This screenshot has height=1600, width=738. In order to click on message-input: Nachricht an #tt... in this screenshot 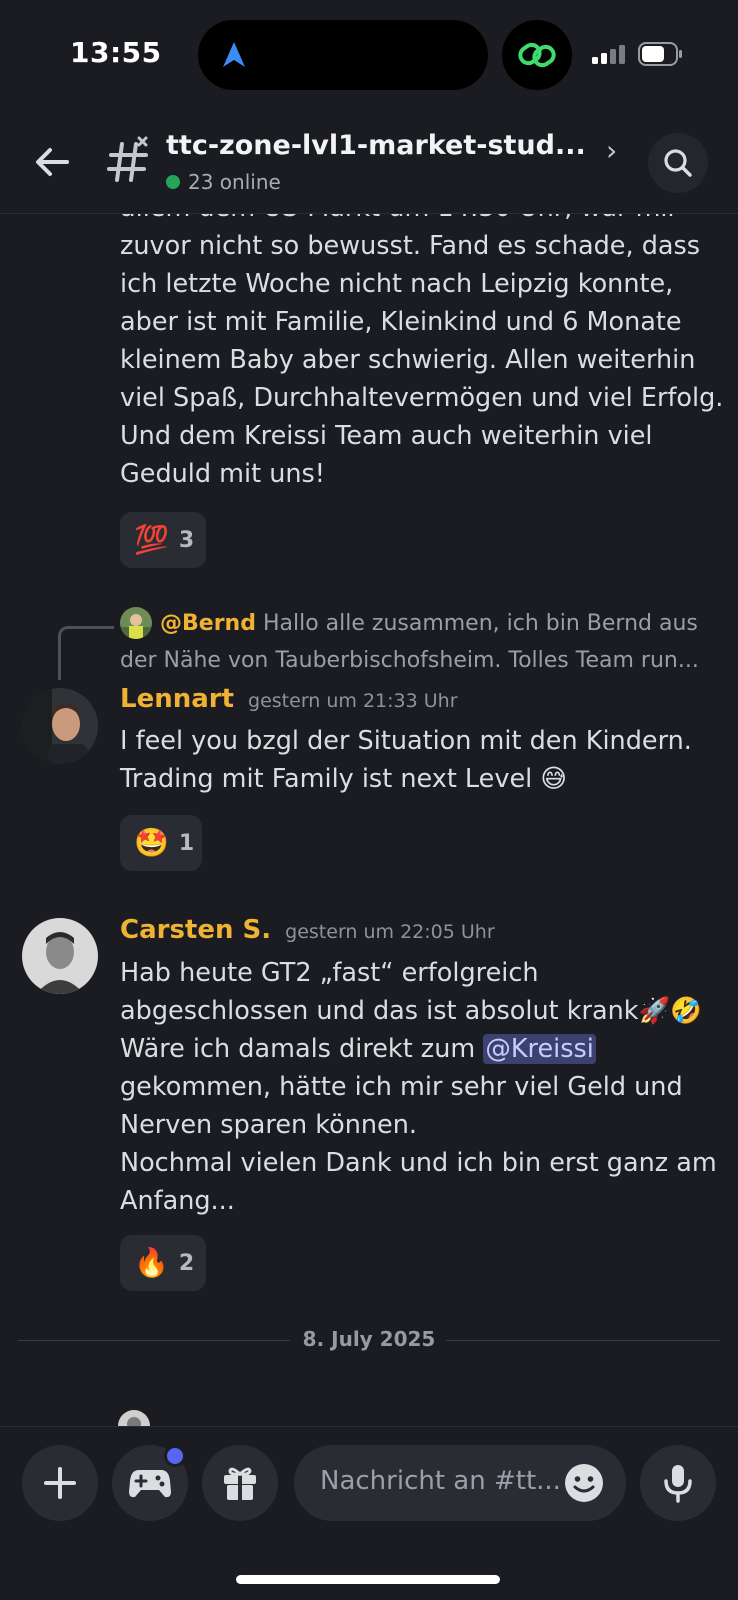, I will do `click(460, 1483)`.